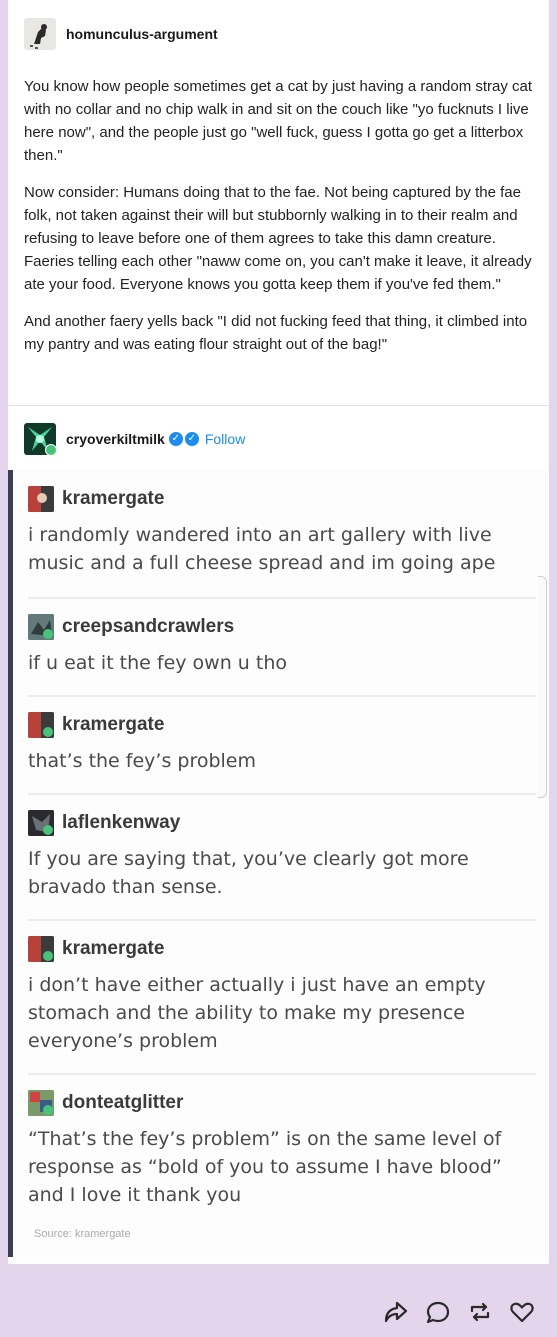 This screenshot has height=1337, width=557. I want to click on thread-text: that’s the fey’s problem, so click(142, 761).